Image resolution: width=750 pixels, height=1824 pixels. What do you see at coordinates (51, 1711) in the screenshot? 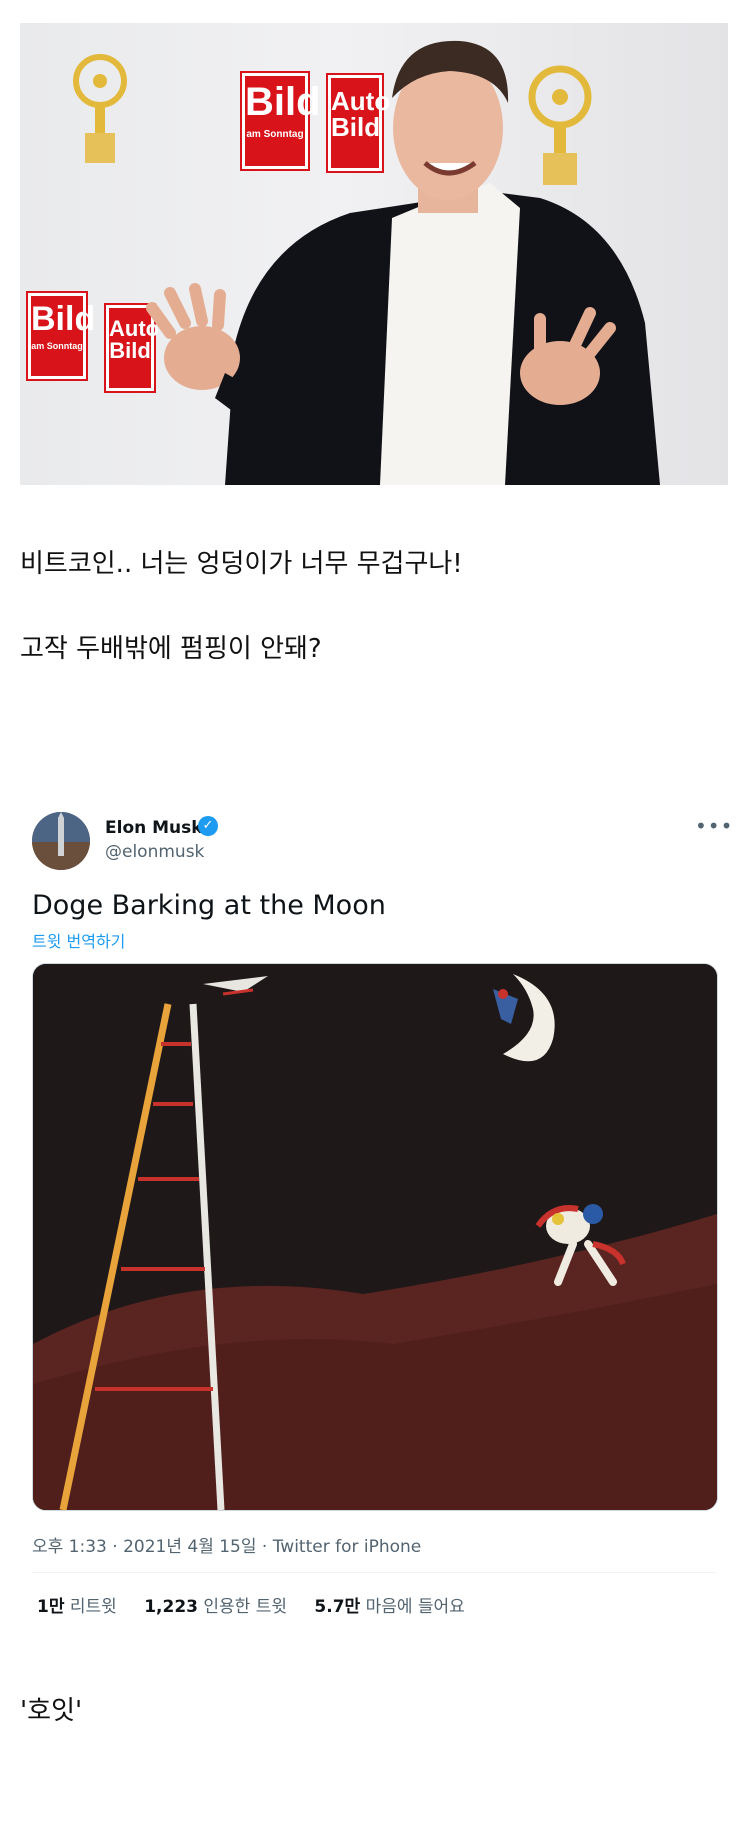
I see `caption-line-3: '호잇'` at bounding box center [51, 1711].